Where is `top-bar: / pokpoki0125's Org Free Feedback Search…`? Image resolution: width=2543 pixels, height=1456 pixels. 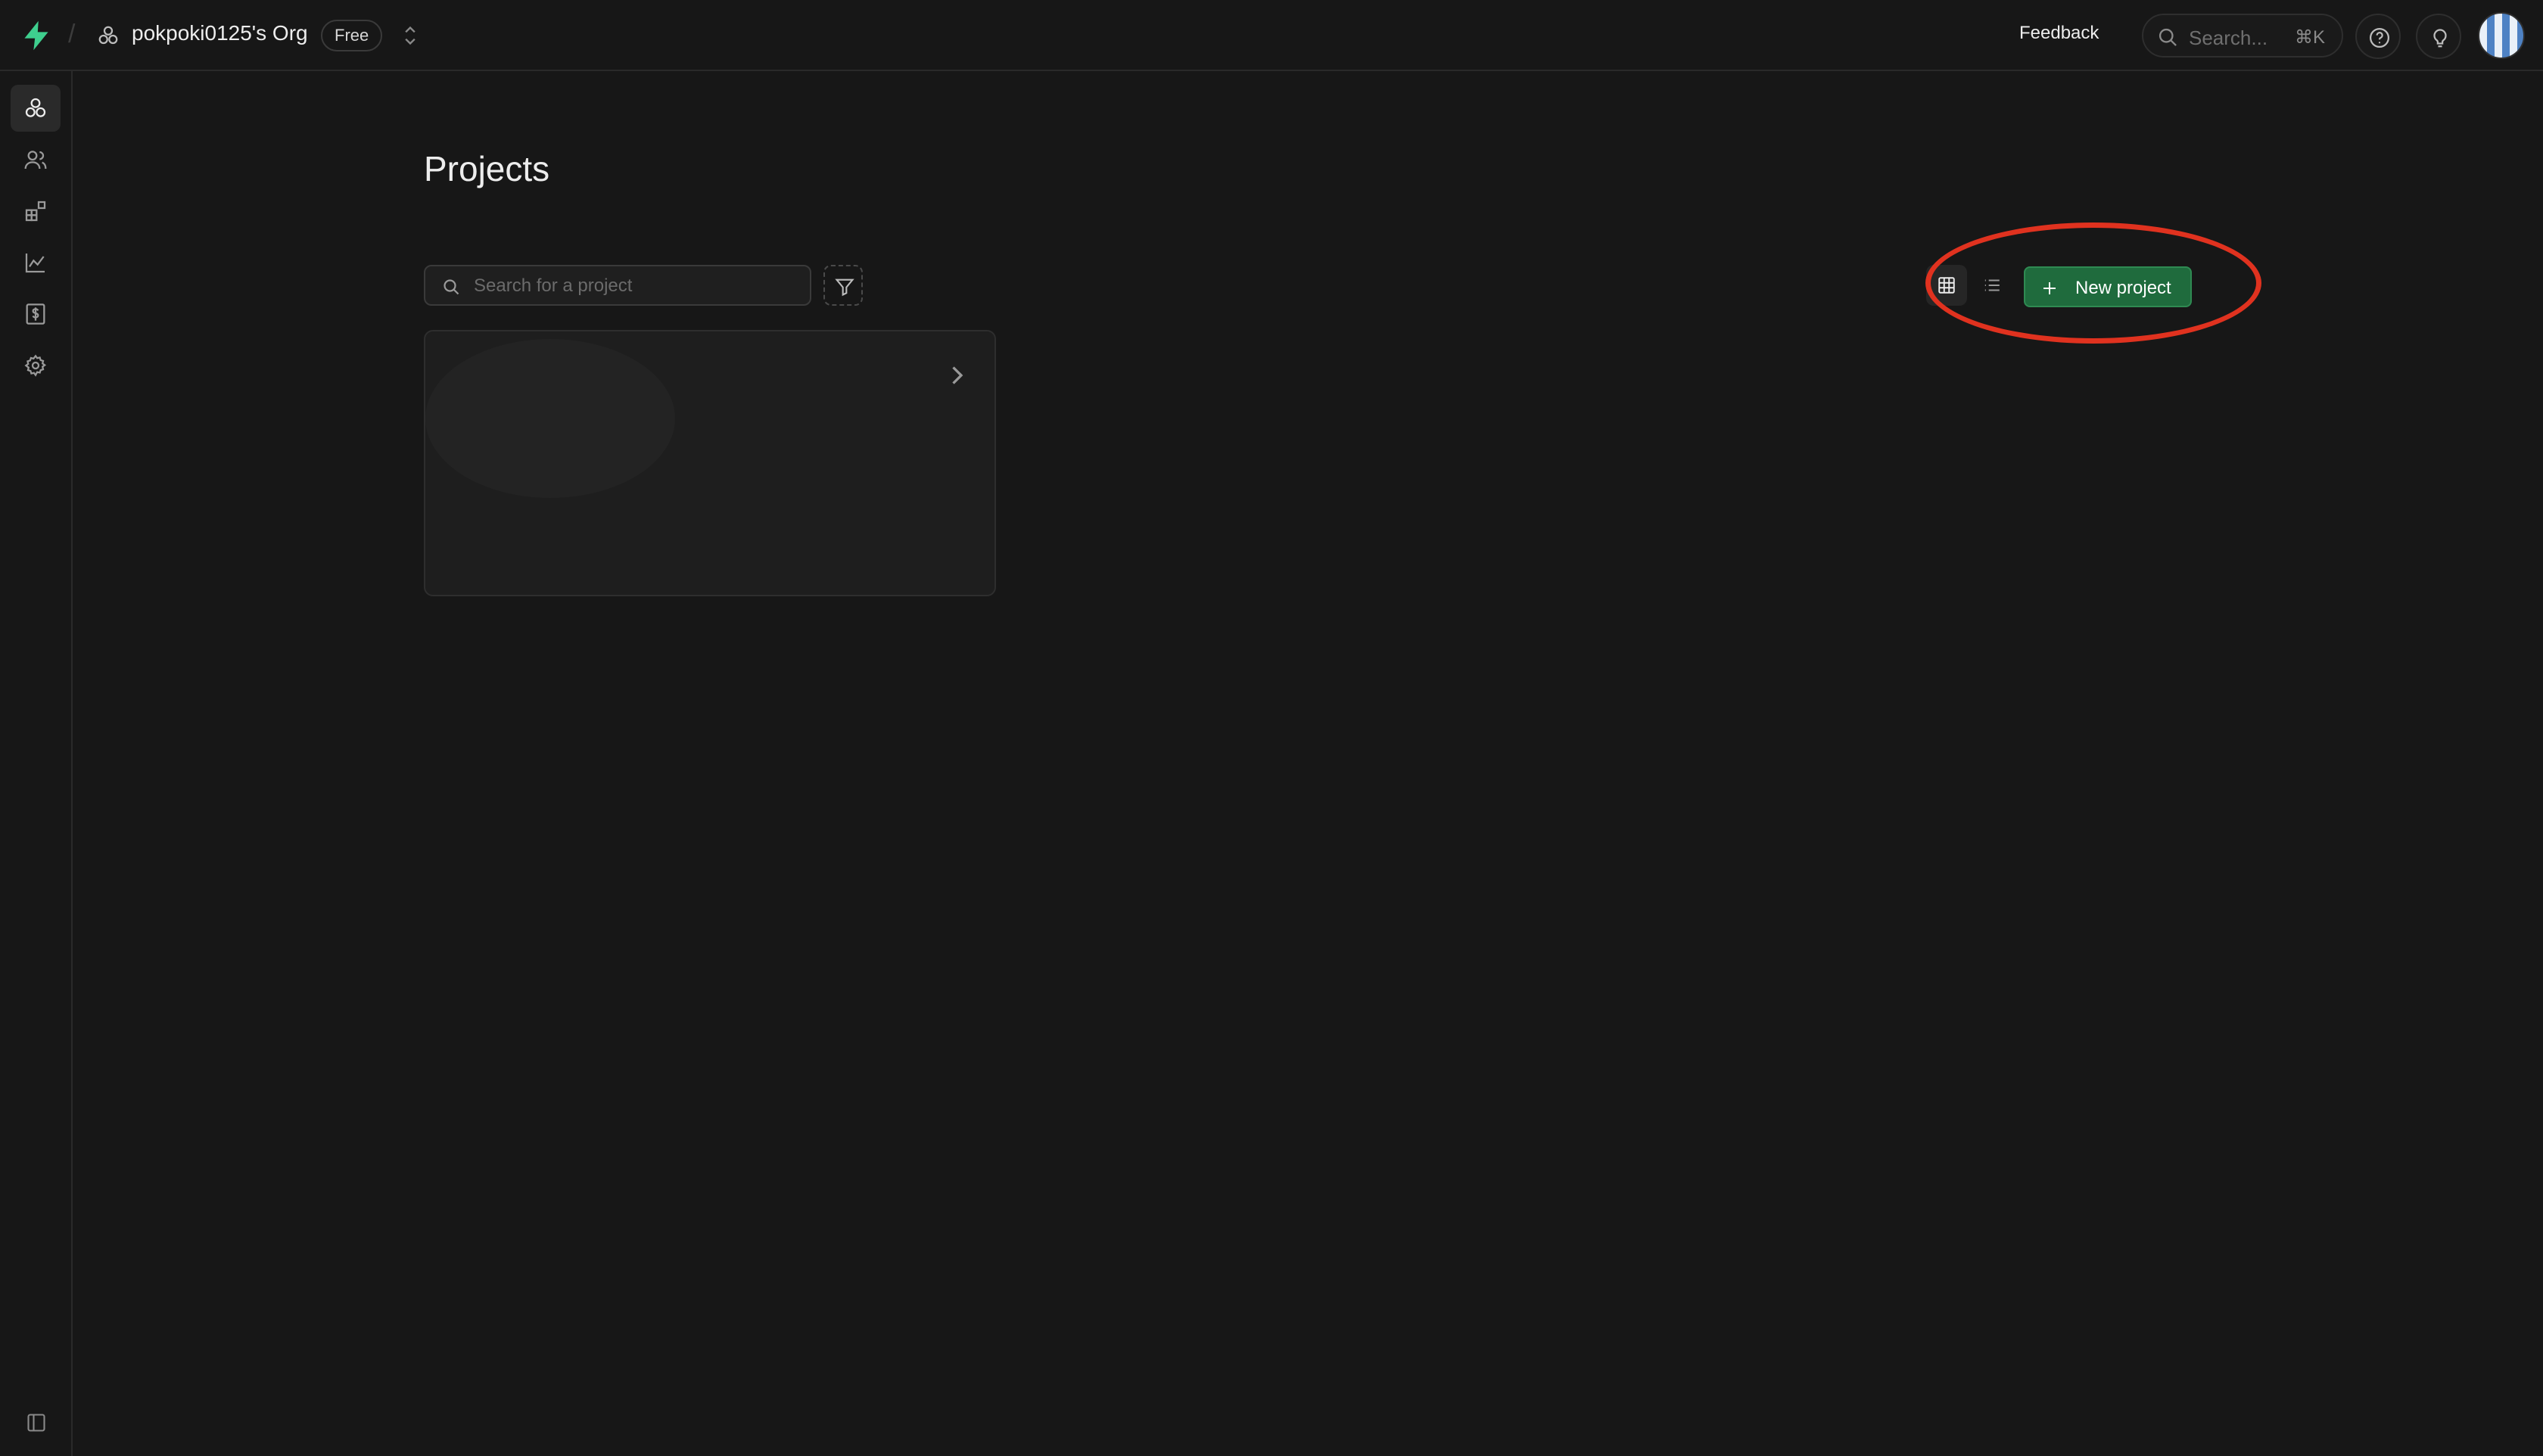 top-bar: / pokpoki0125's Org Free Feedback Search… is located at coordinates (1271, 35).